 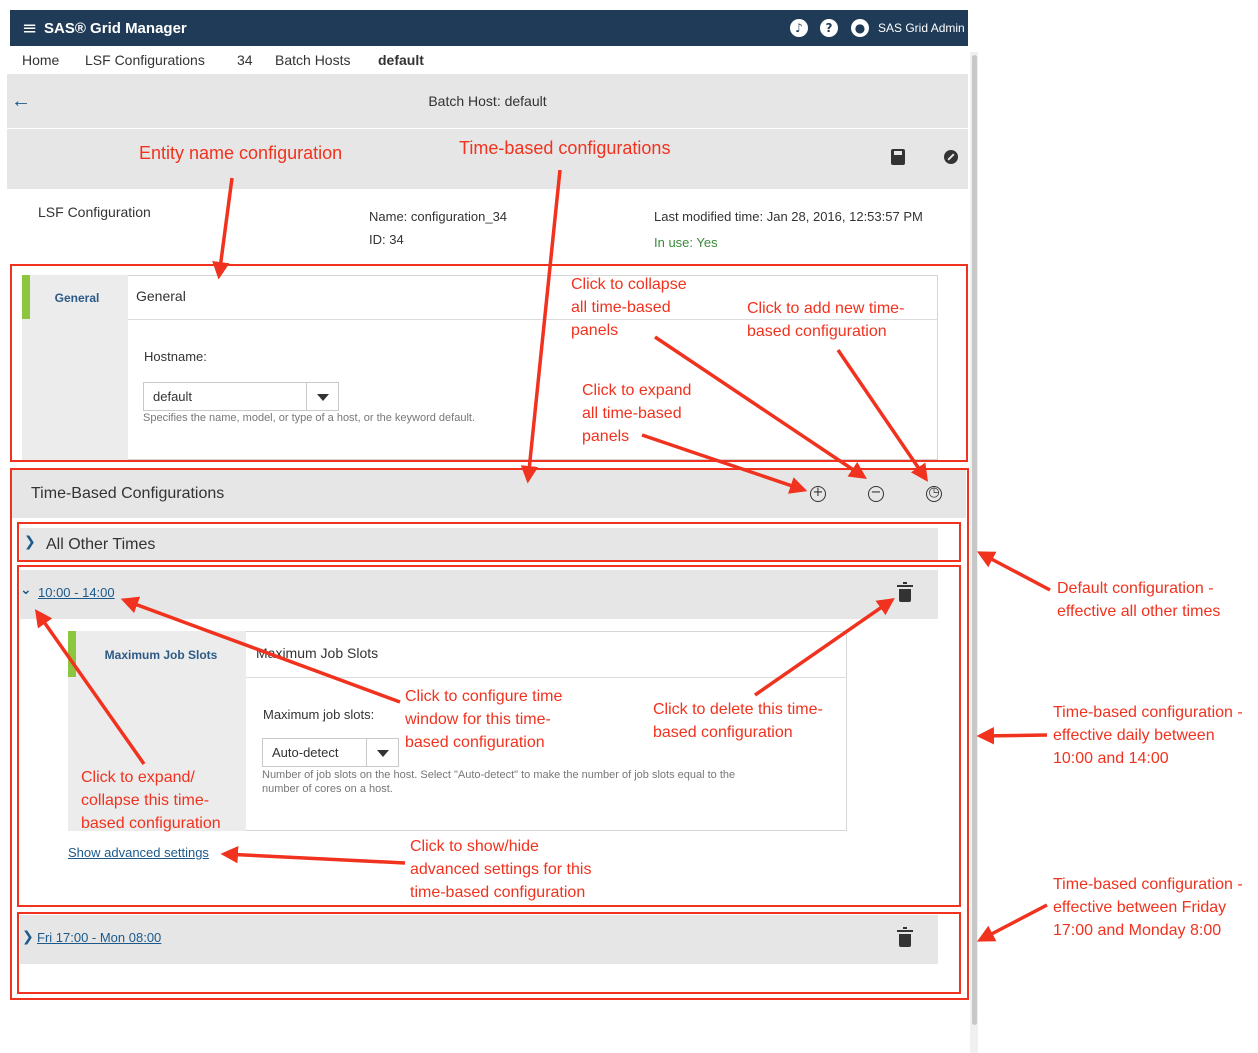 What do you see at coordinates (90, 687) in the screenshot?
I see `arrow-expand-collapse` at bounding box center [90, 687].